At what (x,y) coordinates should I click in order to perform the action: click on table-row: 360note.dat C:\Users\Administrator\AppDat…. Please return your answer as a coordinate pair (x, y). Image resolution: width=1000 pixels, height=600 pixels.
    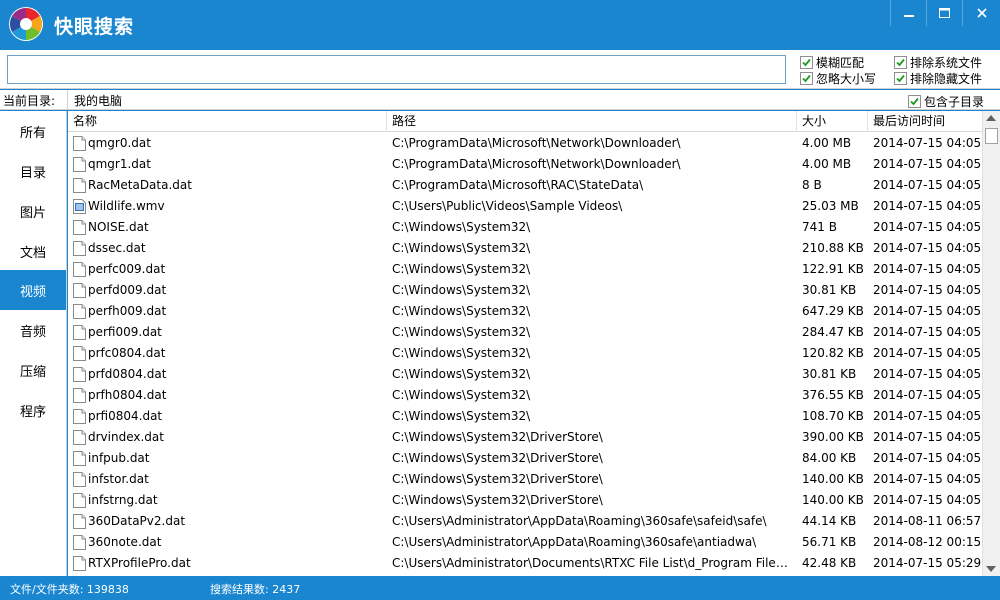
    Looking at the image, I should click on (525, 542).